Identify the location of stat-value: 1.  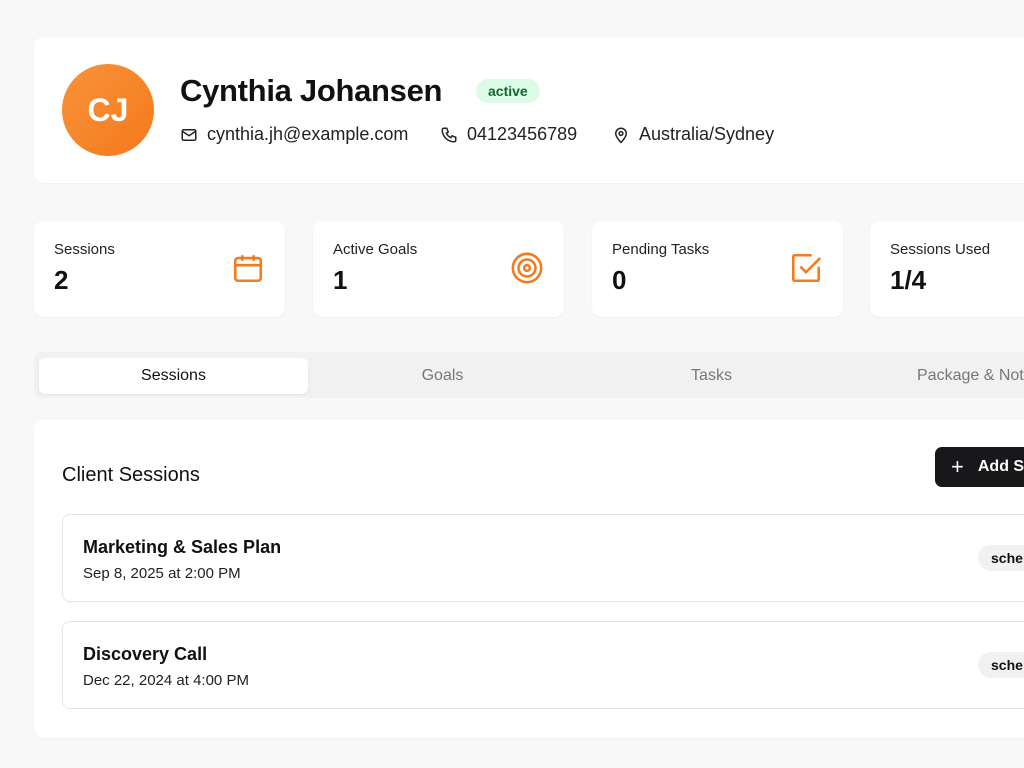
(340, 280).